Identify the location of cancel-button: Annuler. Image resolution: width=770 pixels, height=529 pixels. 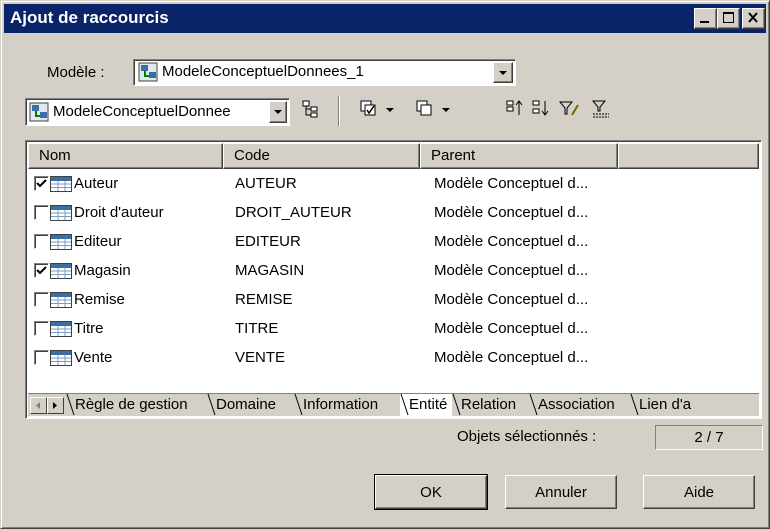
(561, 492).